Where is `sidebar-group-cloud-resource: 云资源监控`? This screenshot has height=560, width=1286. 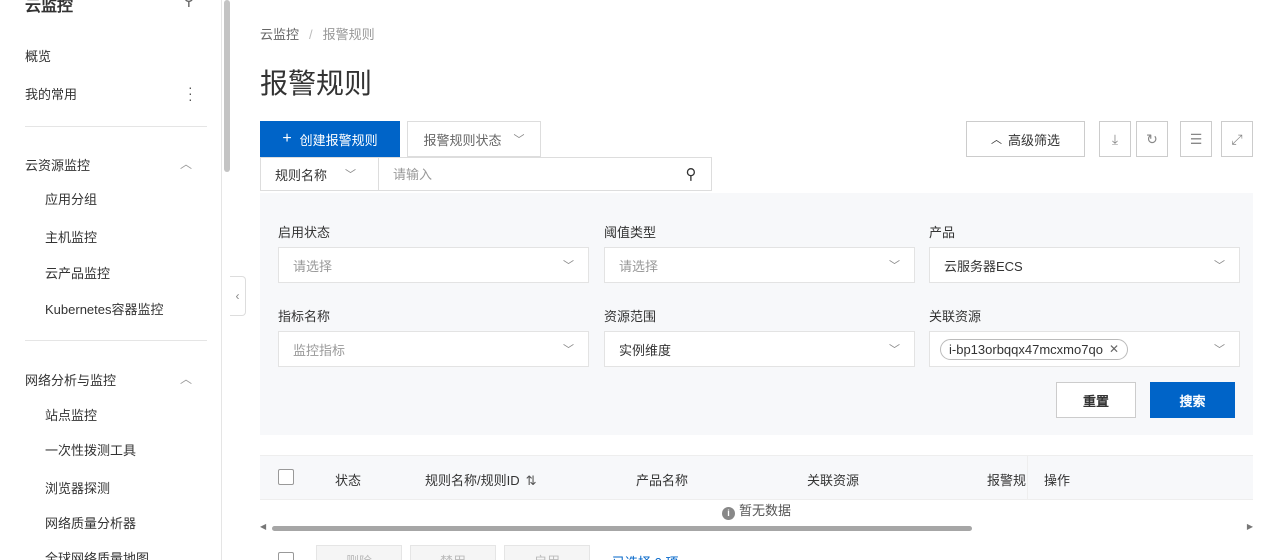
sidebar-group-cloud-resource: 云资源监控 is located at coordinates (57, 164).